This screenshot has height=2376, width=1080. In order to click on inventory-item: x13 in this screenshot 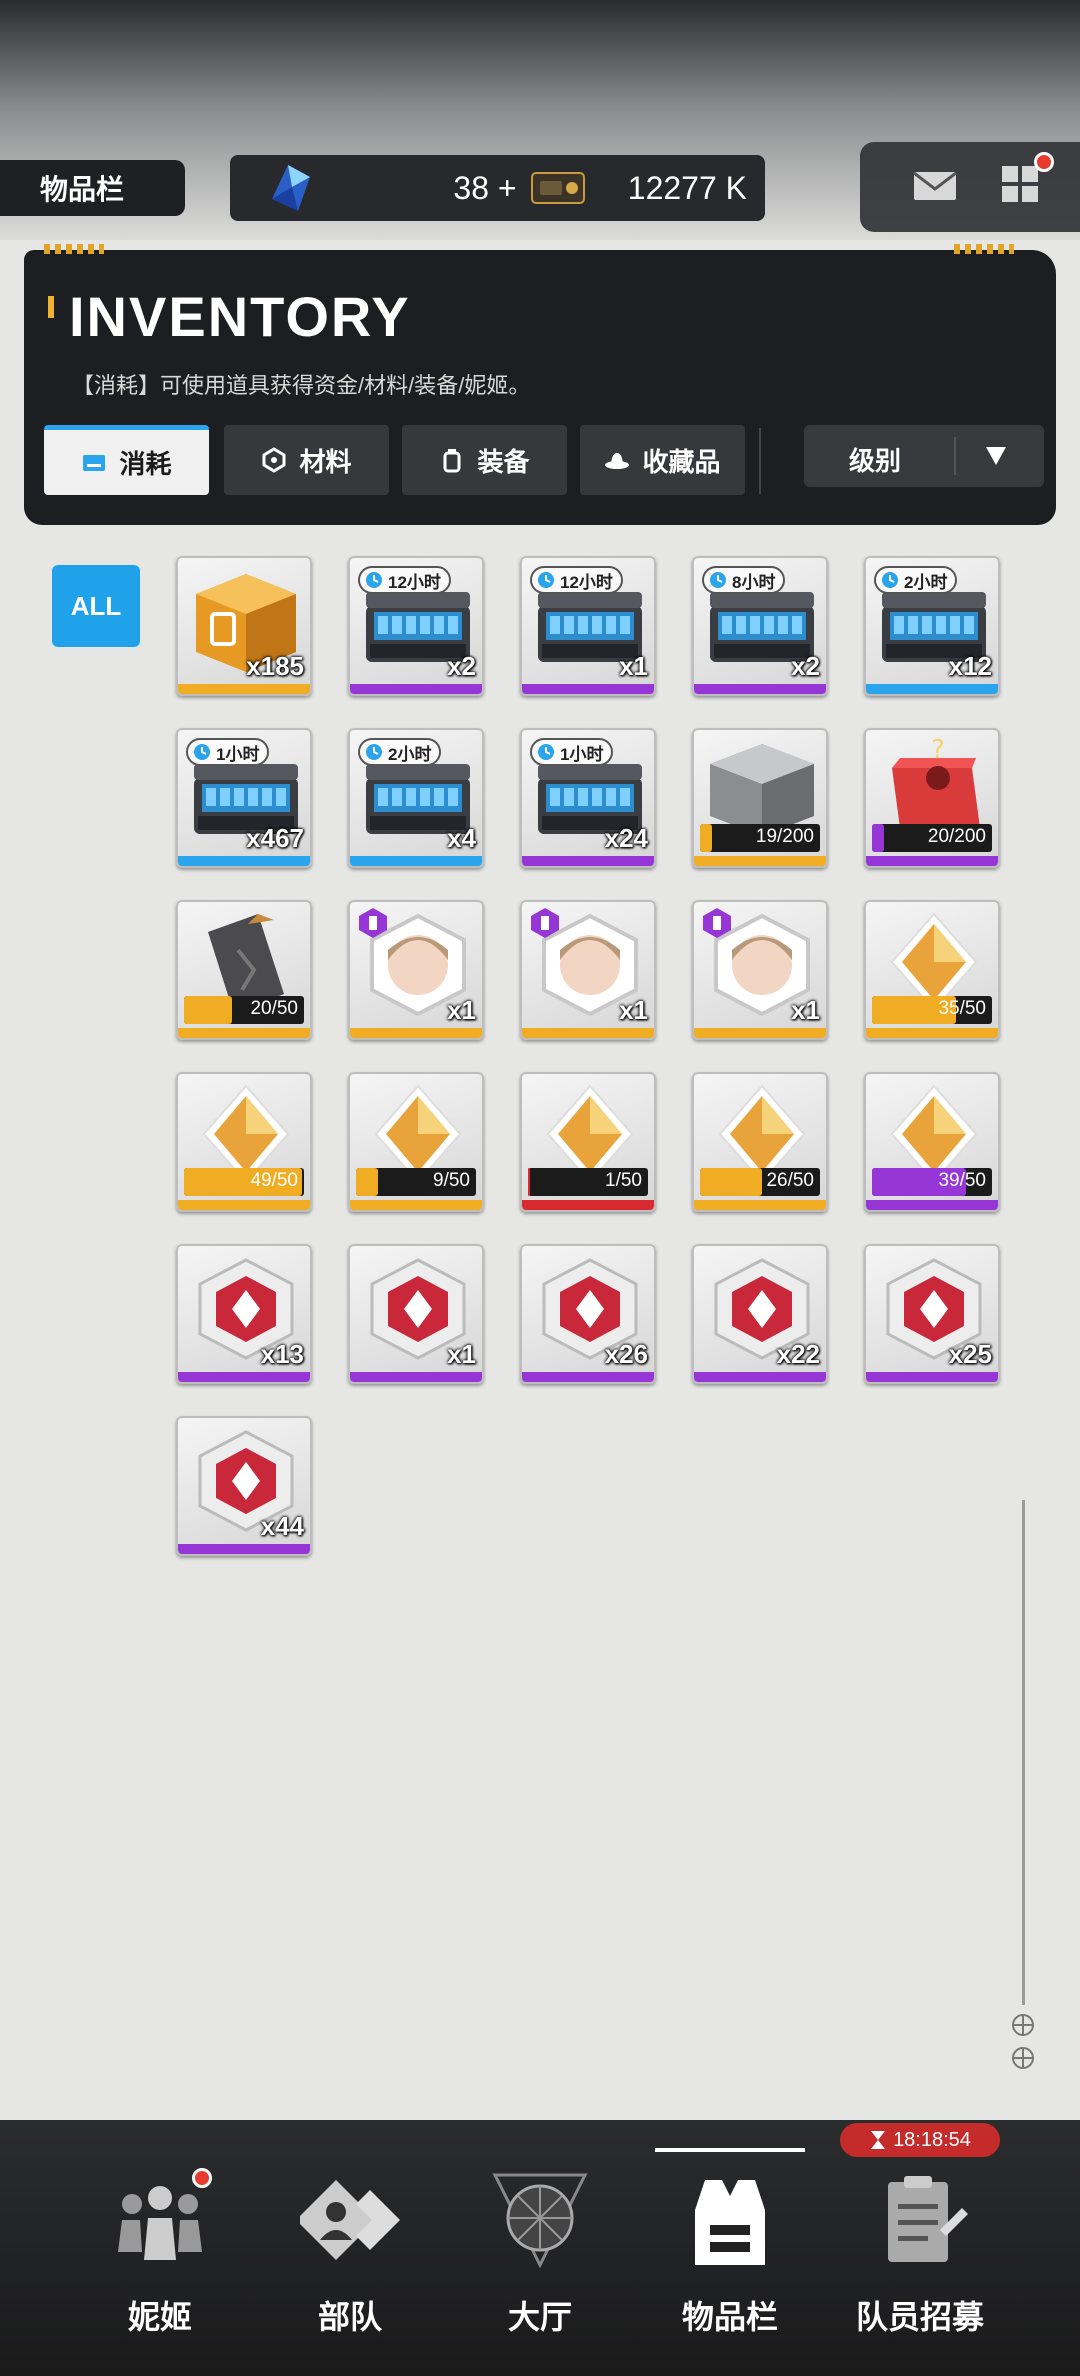, I will do `click(244, 1314)`.